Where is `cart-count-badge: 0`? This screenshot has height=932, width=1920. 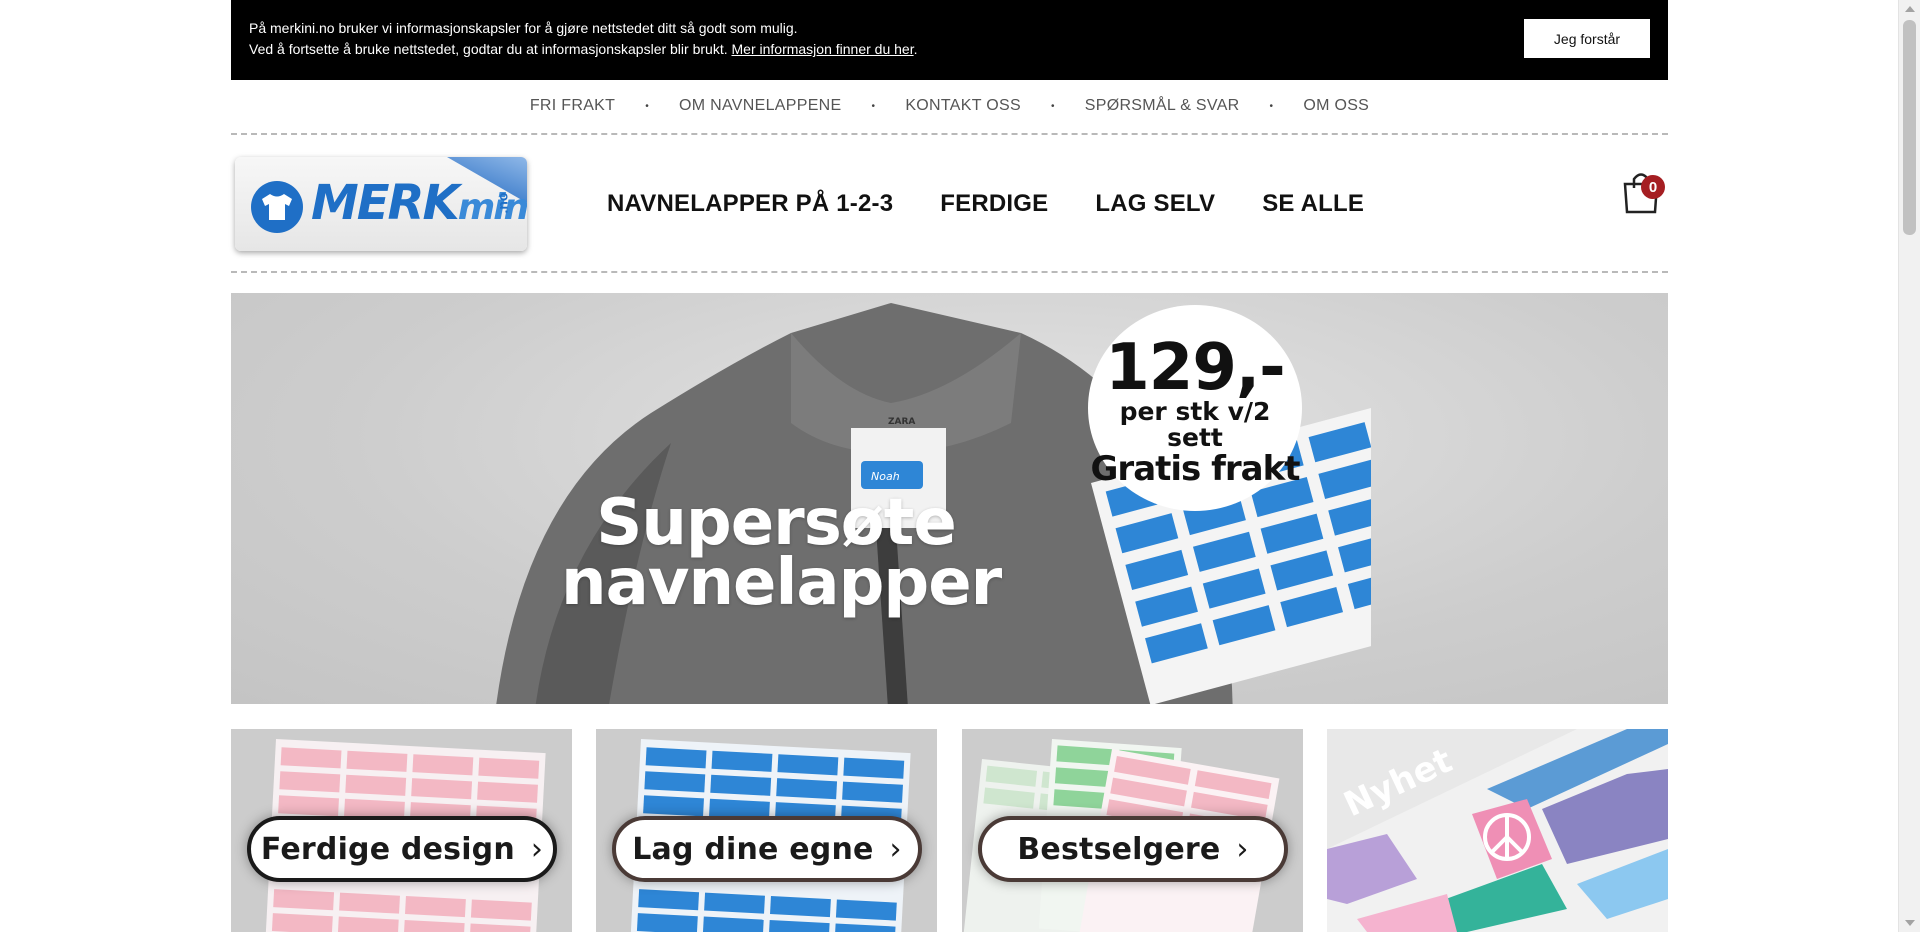
cart-count-badge: 0 is located at coordinates (1653, 187).